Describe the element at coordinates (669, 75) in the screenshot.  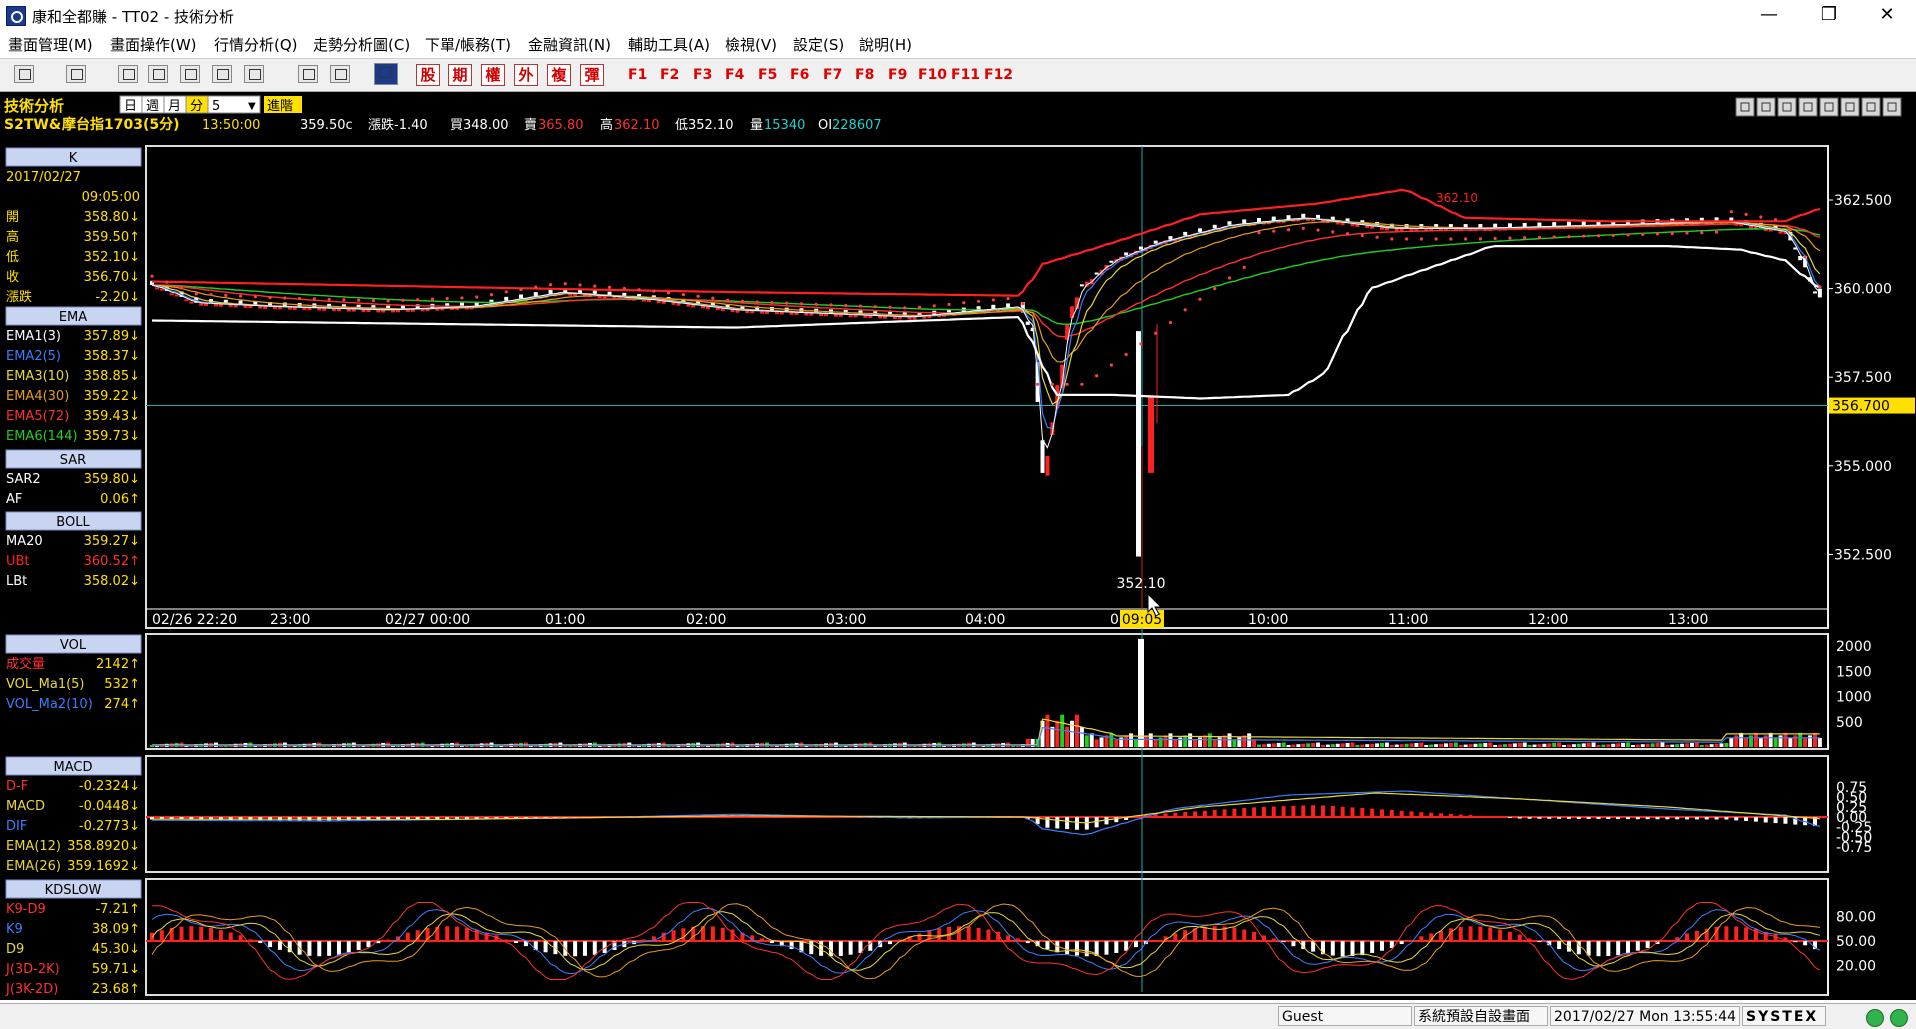
I see `f2-button: F2` at that location.